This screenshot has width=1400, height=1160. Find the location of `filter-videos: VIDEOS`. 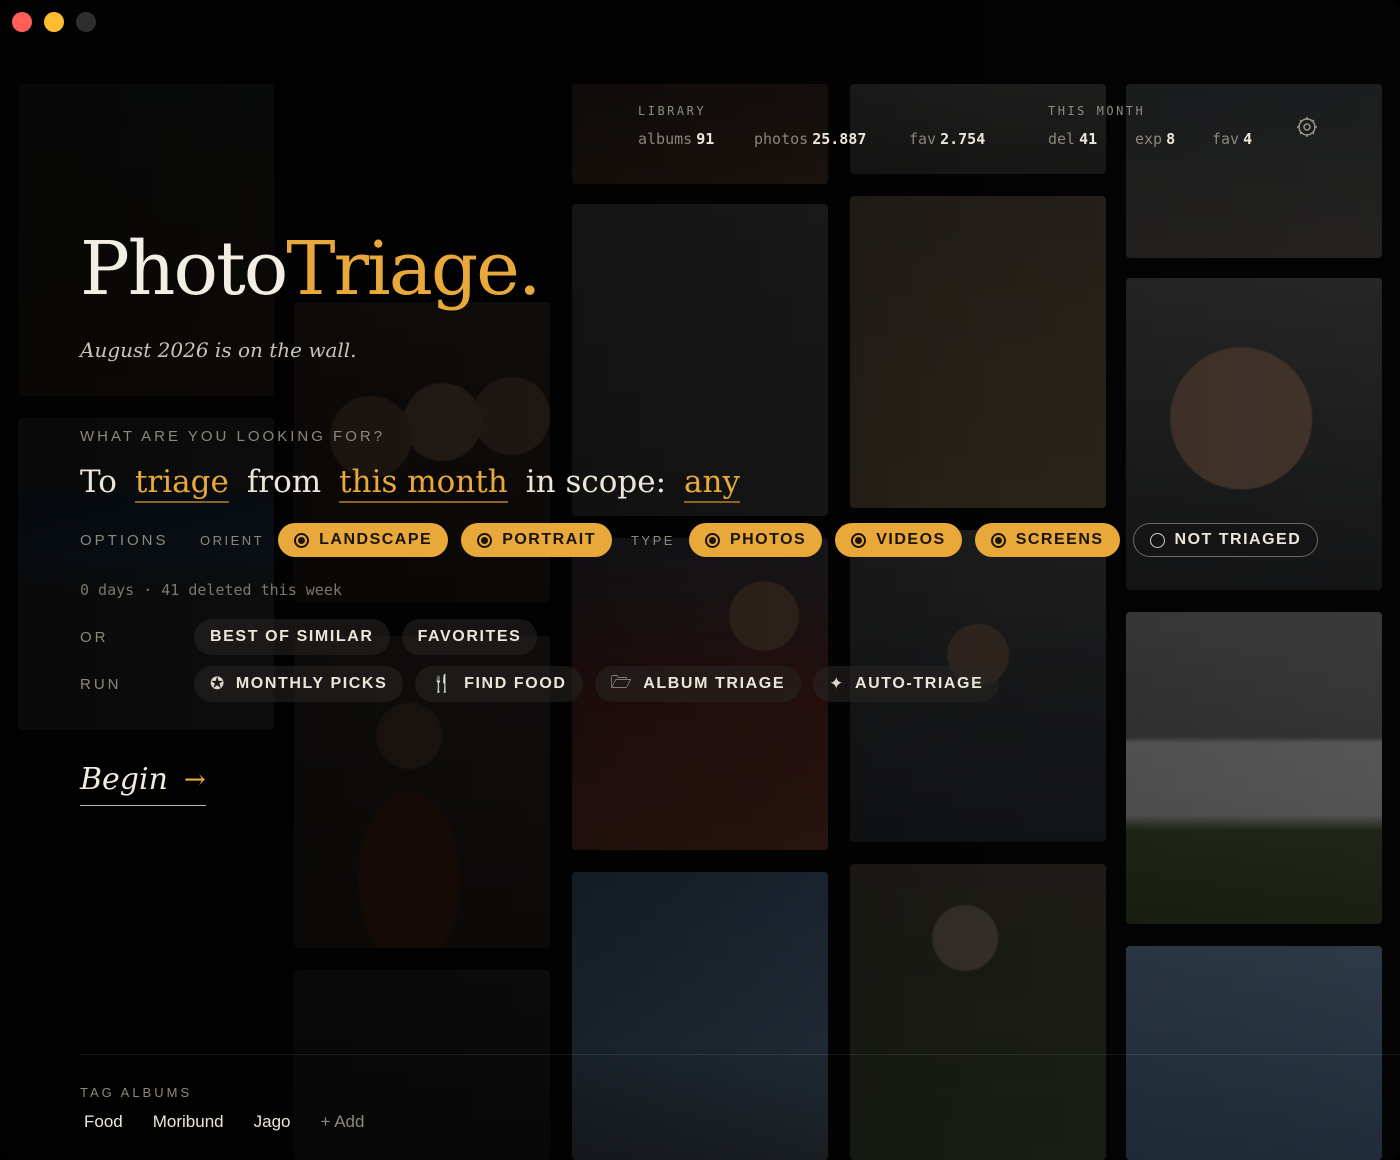

filter-videos: VIDEOS is located at coordinates (898, 540).